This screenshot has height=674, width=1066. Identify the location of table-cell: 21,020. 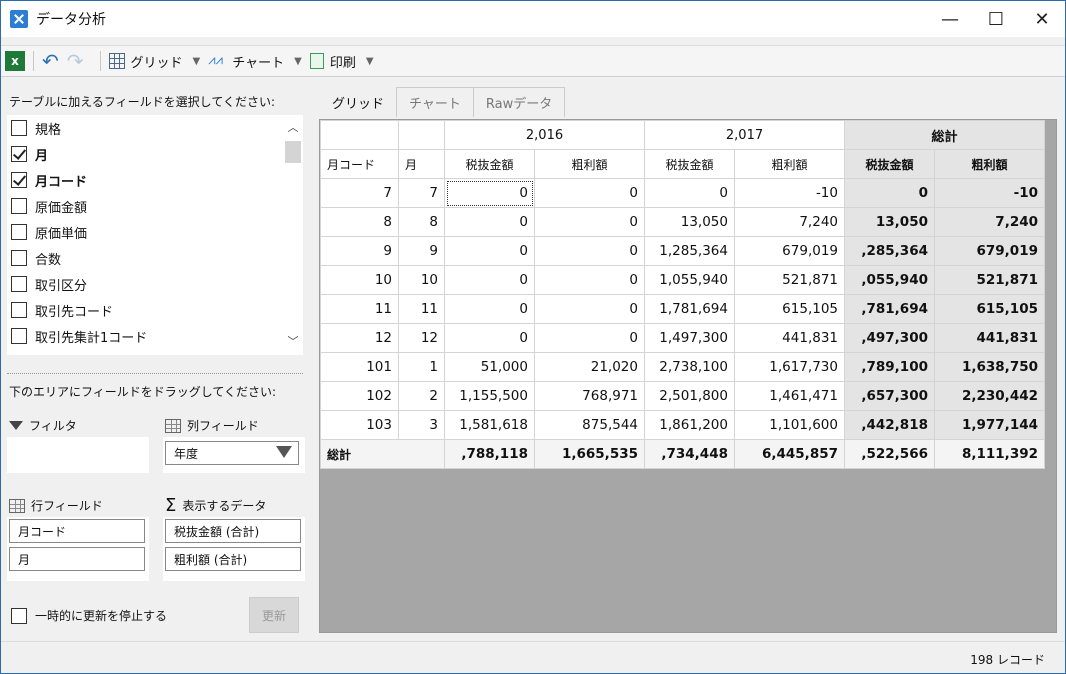
(589, 367).